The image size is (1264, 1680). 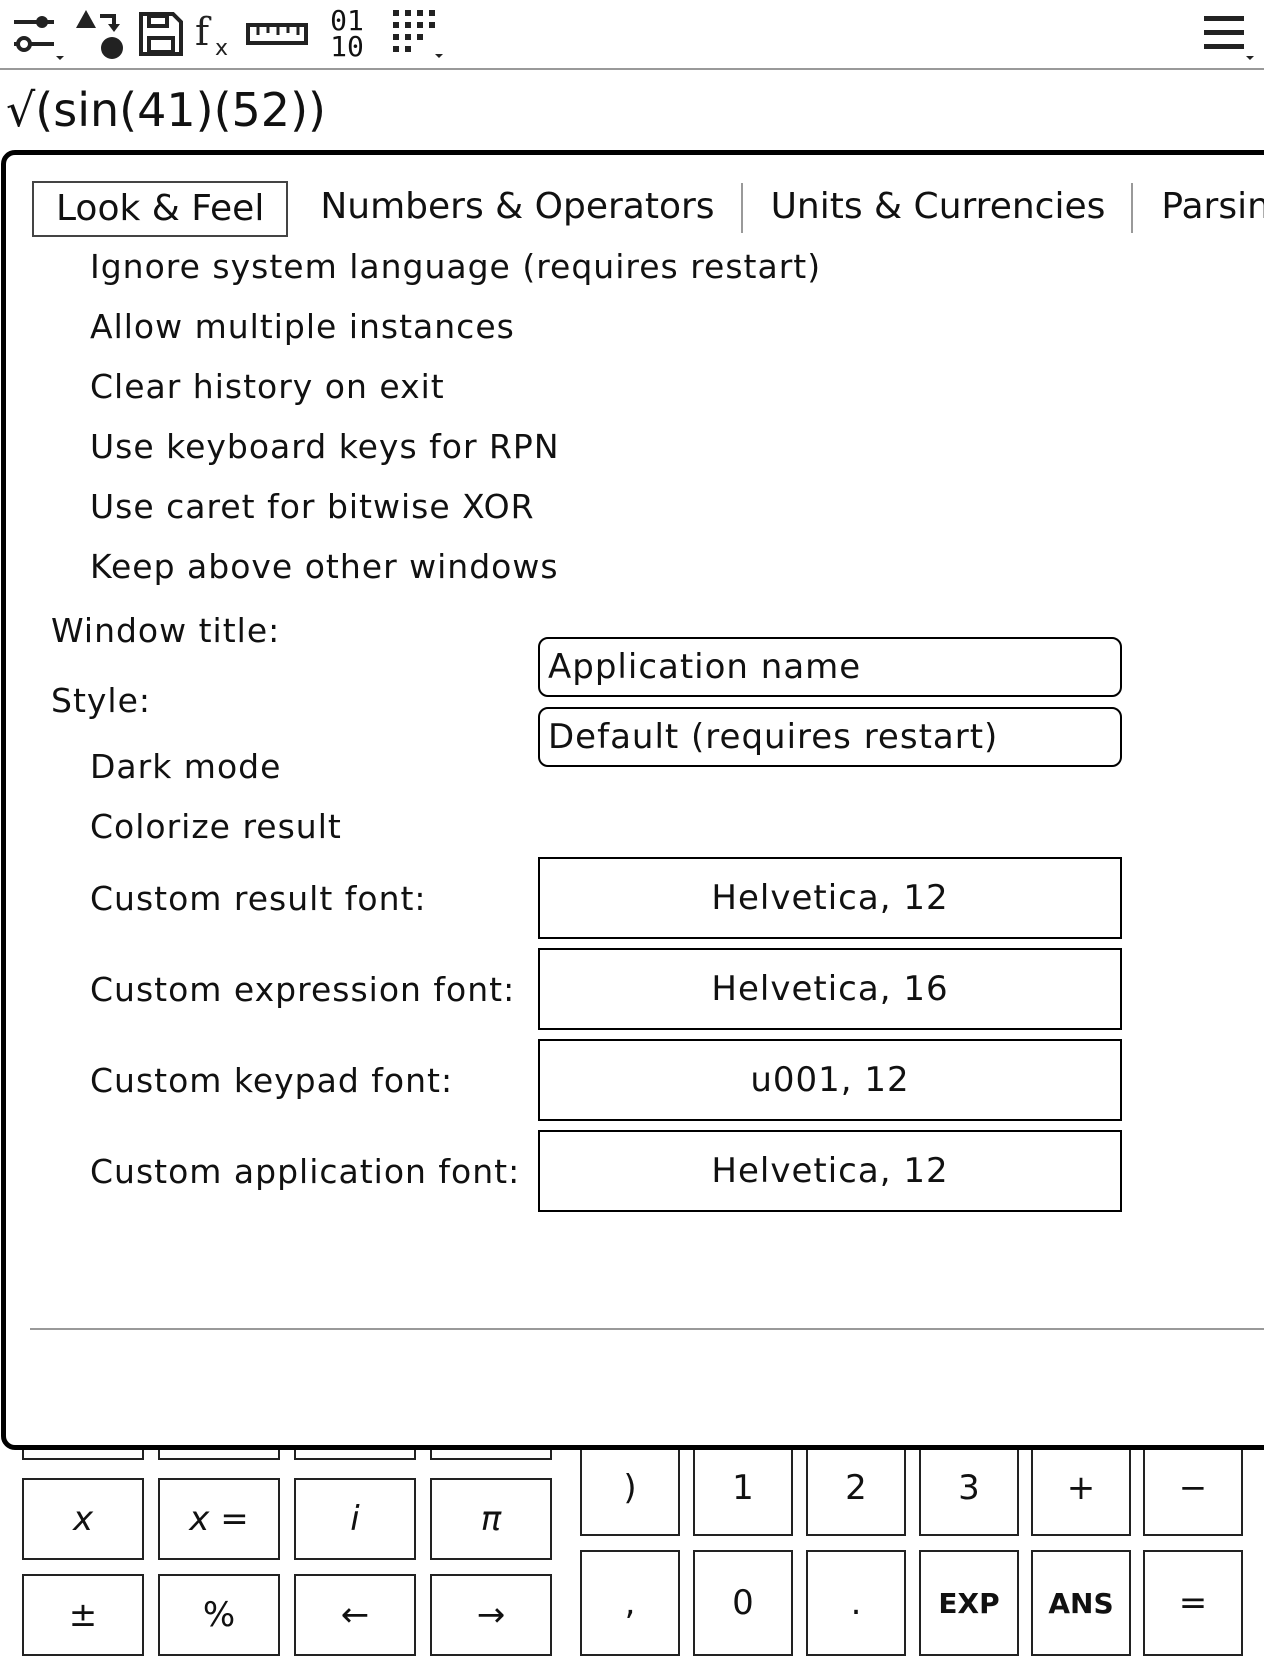 What do you see at coordinates (272, 1080) in the screenshot?
I see `keypad-font-label: Custom keypad font:` at bounding box center [272, 1080].